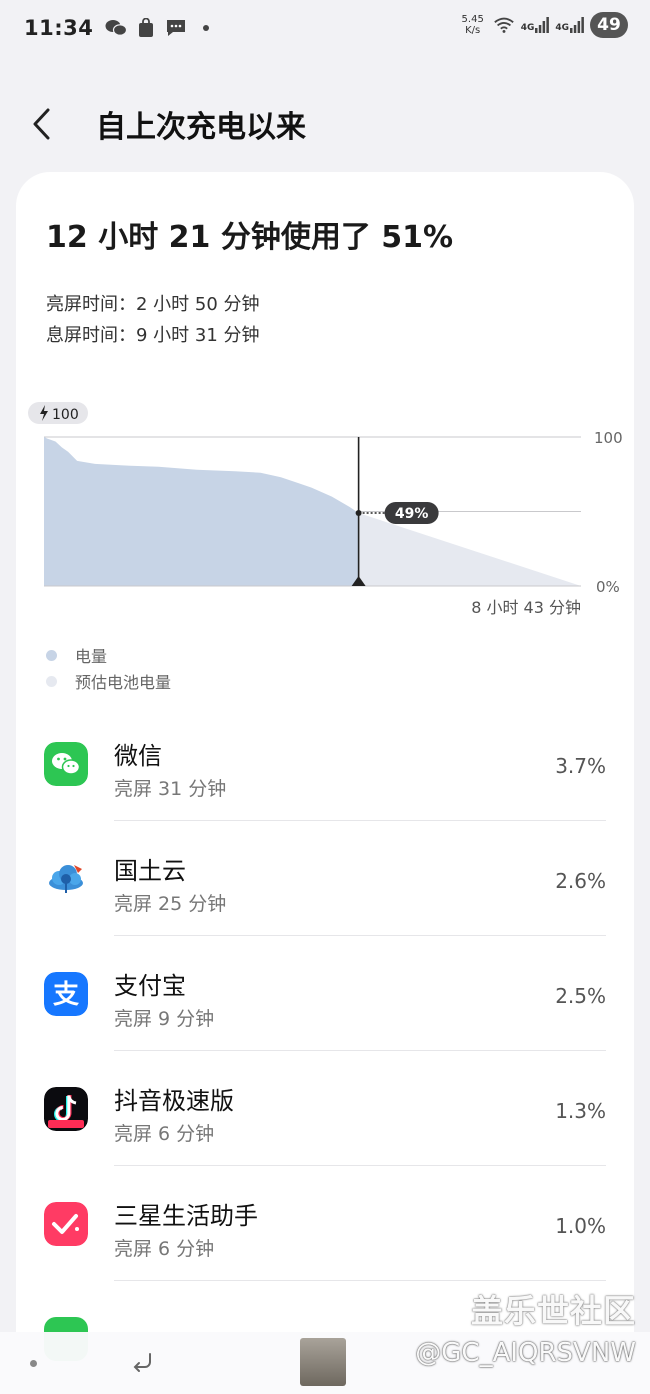 The width and height of the screenshot is (650, 1394). Describe the element at coordinates (325, 763) in the screenshot. I see `app-row-wechat: 微信 亮屏 31 分钟 3.7%` at that location.